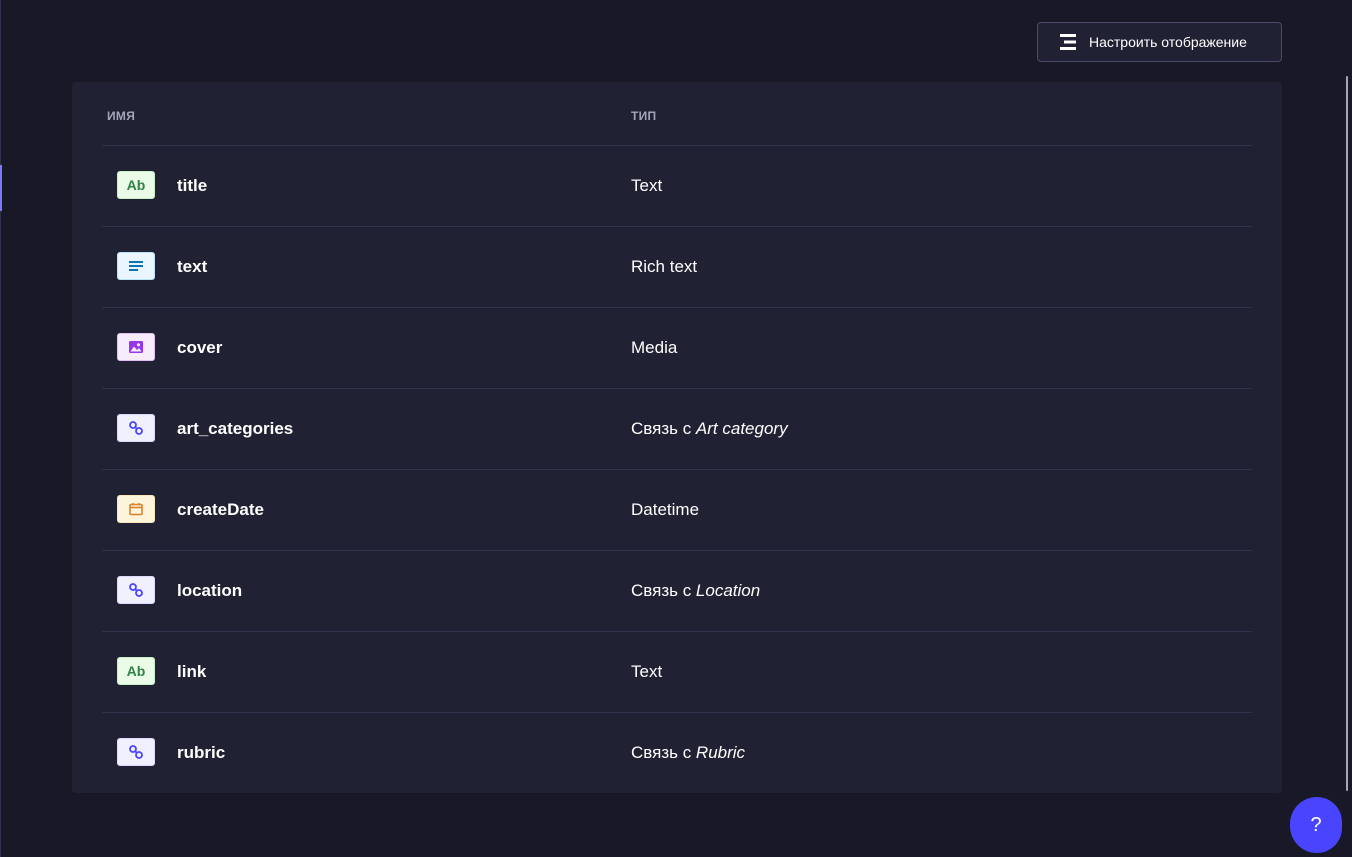 The image size is (1352, 857). I want to click on configure-view-label: Настроить отображение, so click(1168, 42).